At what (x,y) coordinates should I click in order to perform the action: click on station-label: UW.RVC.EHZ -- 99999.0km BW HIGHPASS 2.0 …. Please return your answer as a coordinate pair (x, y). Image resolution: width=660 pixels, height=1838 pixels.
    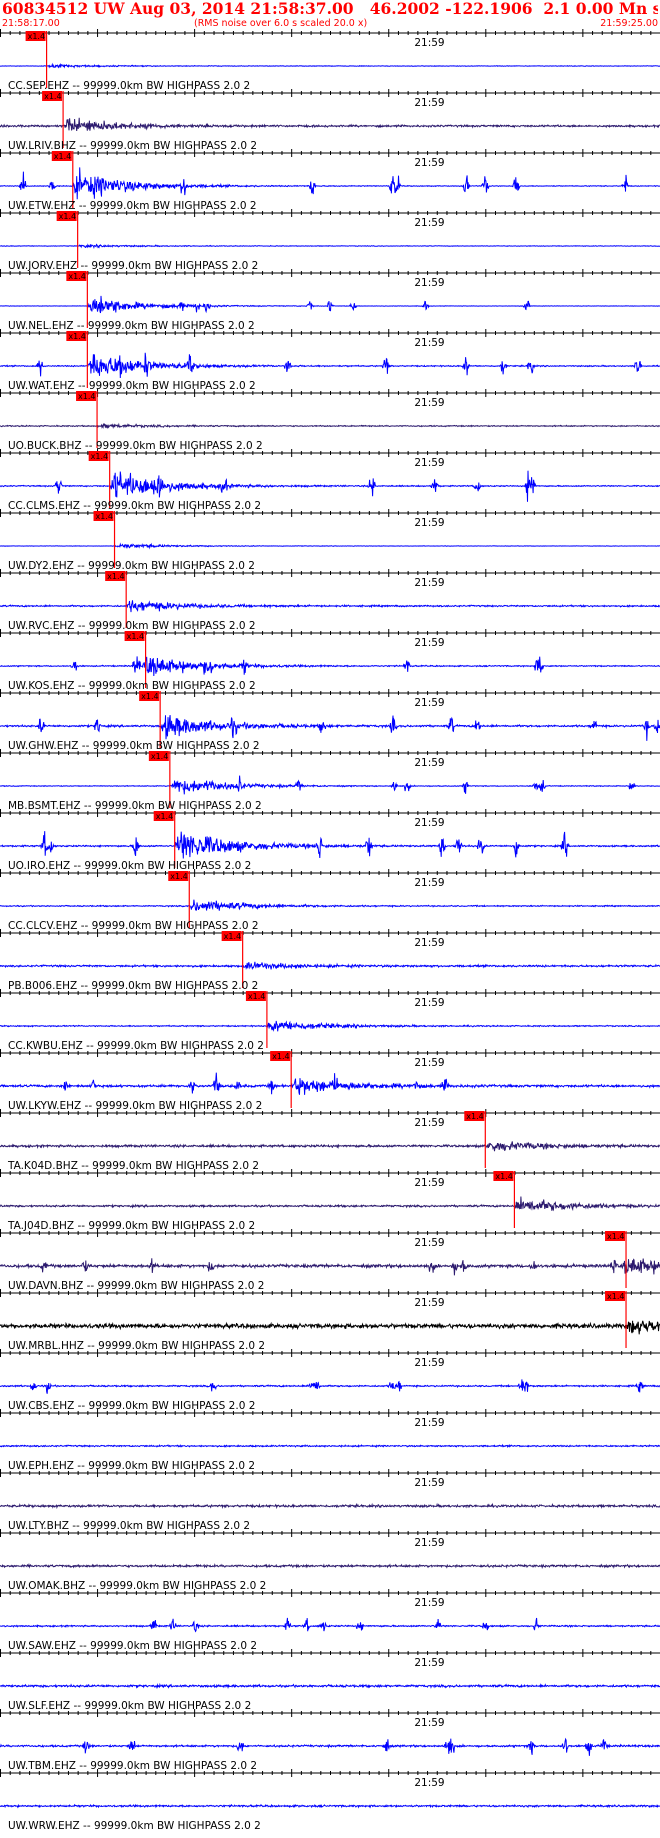
    Looking at the image, I should click on (132, 626).